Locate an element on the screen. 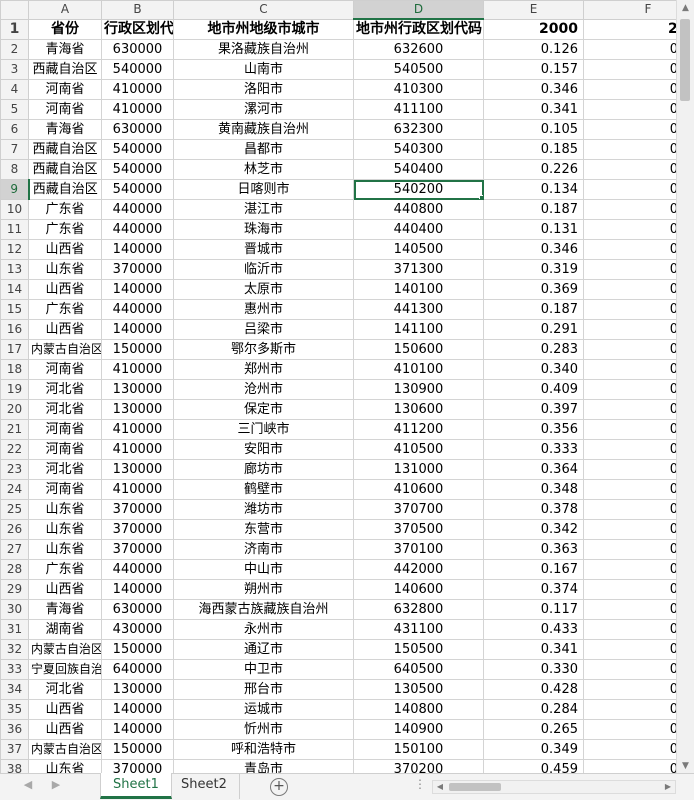 The height and width of the screenshot is (800, 694). active-cell: 540200 is located at coordinates (418, 189).